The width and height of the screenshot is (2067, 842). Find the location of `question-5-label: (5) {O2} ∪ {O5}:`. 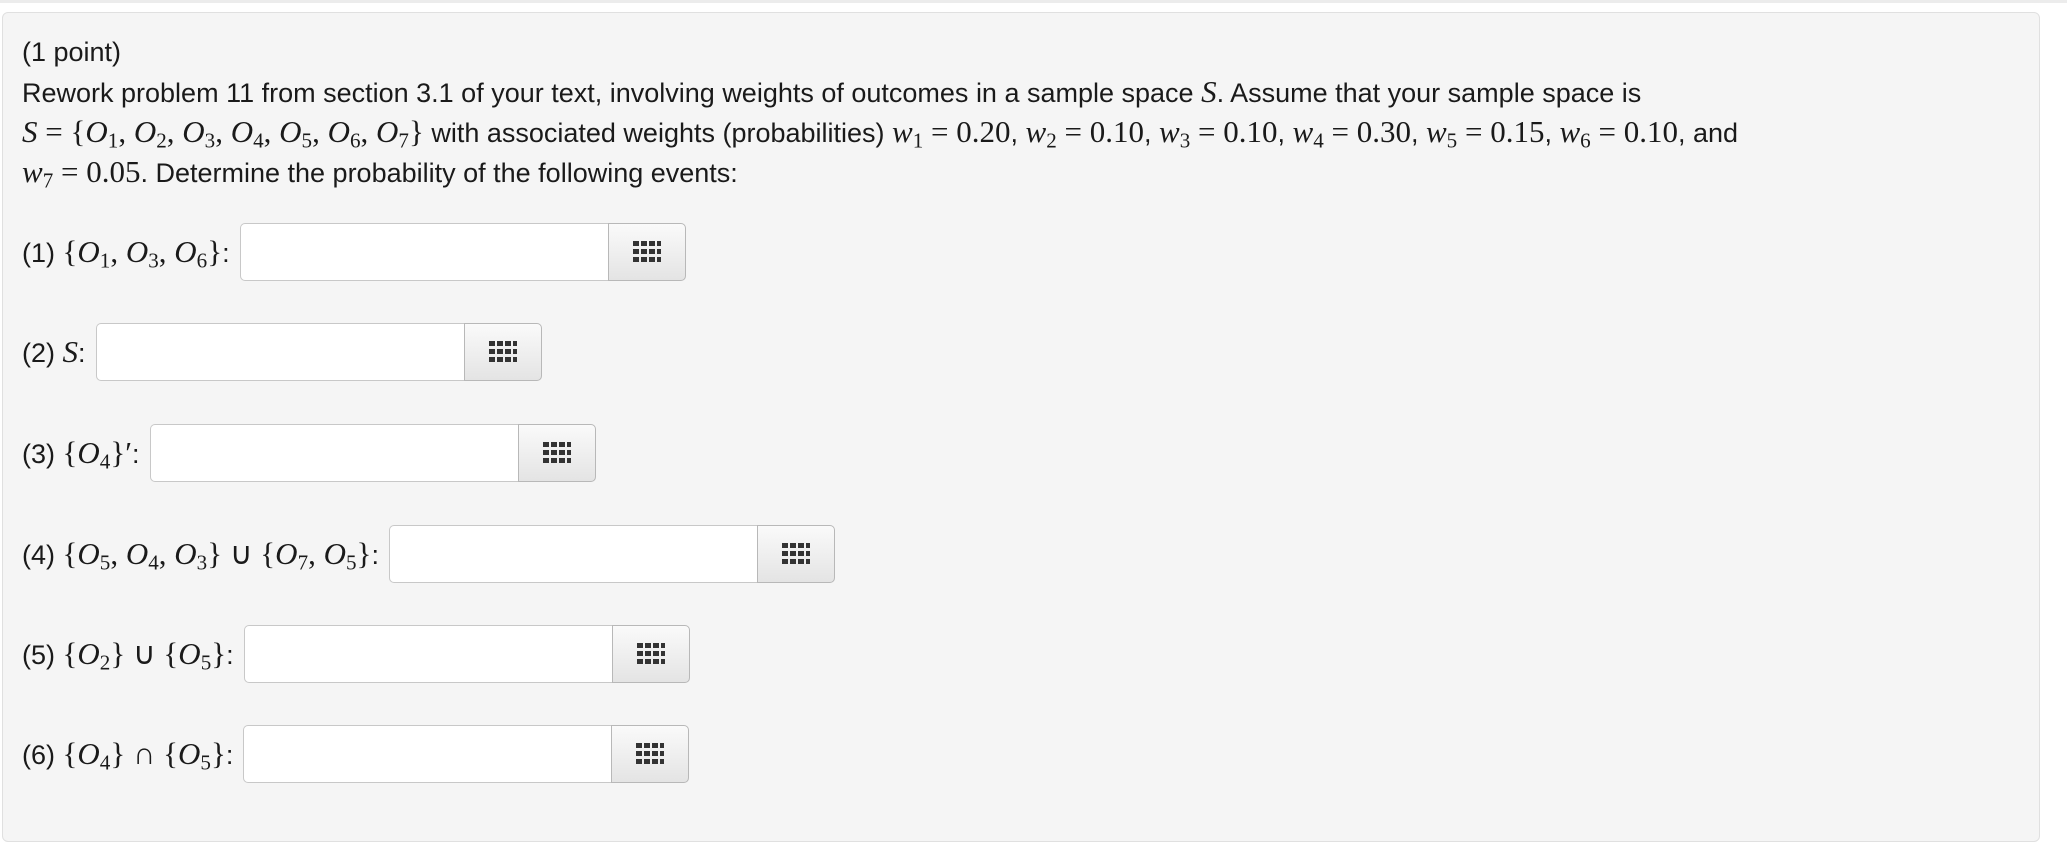

question-5-label: (5) {O2} ∪ {O5}: is located at coordinates (128, 655).